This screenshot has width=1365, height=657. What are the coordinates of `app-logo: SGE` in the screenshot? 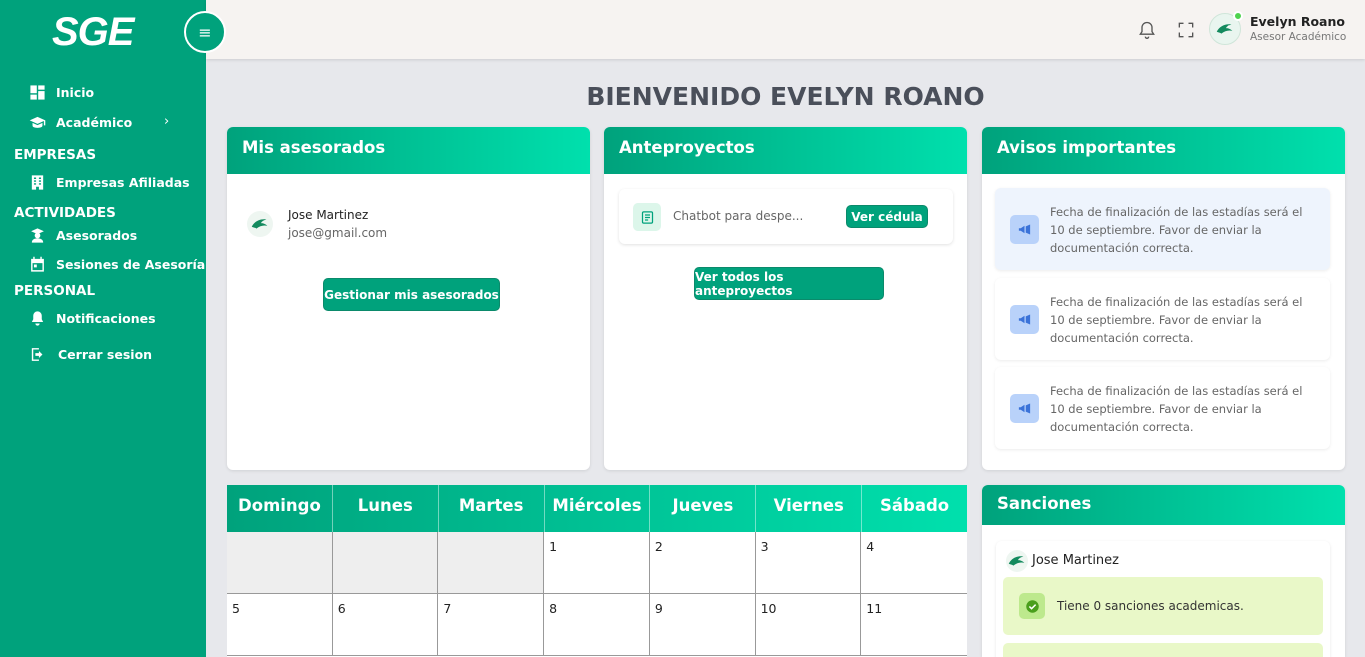 It's located at (93, 32).